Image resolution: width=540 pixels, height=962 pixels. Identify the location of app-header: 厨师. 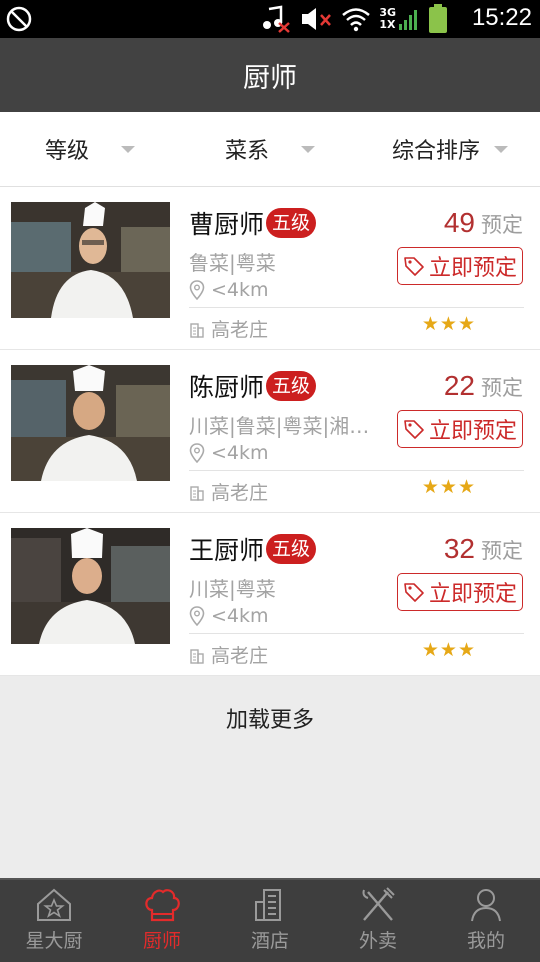
(270, 75).